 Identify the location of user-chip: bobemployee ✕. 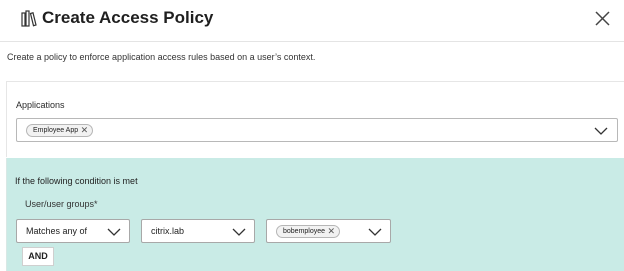
(308, 231).